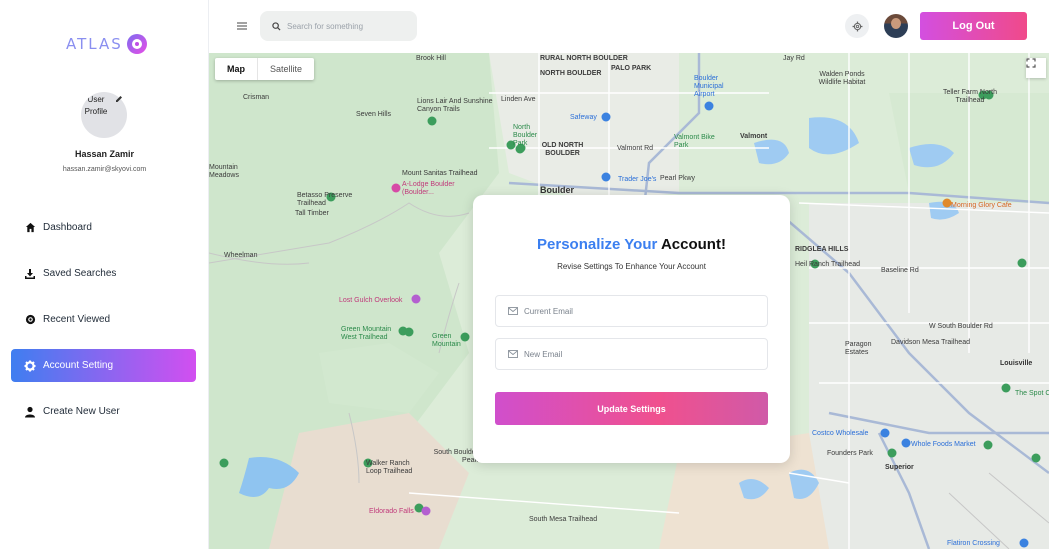 The height and width of the screenshot is (549, 1049). Describe the element at coordinates (563, 519) in the screenshot. I see `map-label: South Mesa Trailhead` at that location.